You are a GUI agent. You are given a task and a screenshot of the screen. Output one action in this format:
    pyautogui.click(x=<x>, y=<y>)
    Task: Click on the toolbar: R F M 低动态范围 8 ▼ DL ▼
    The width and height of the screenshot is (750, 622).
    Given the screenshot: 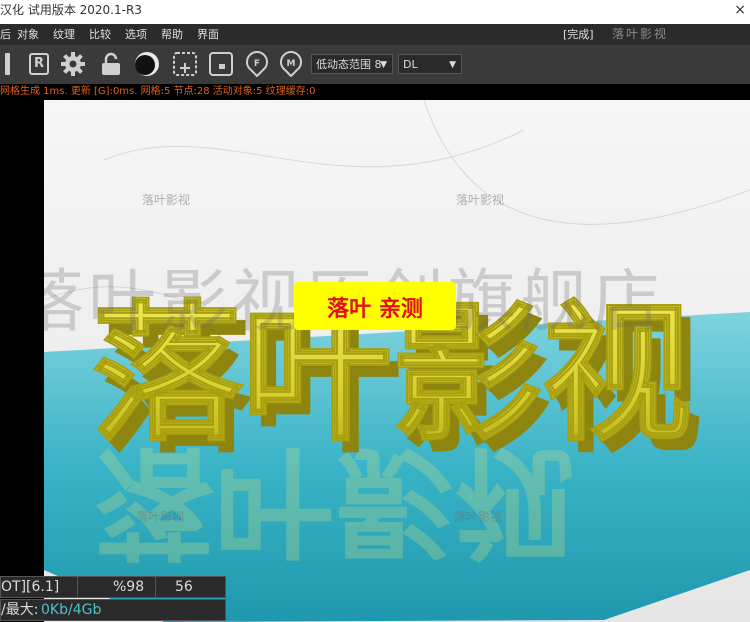 What is the action you would take?
    pyautogui.click(x=375, y=64)
    